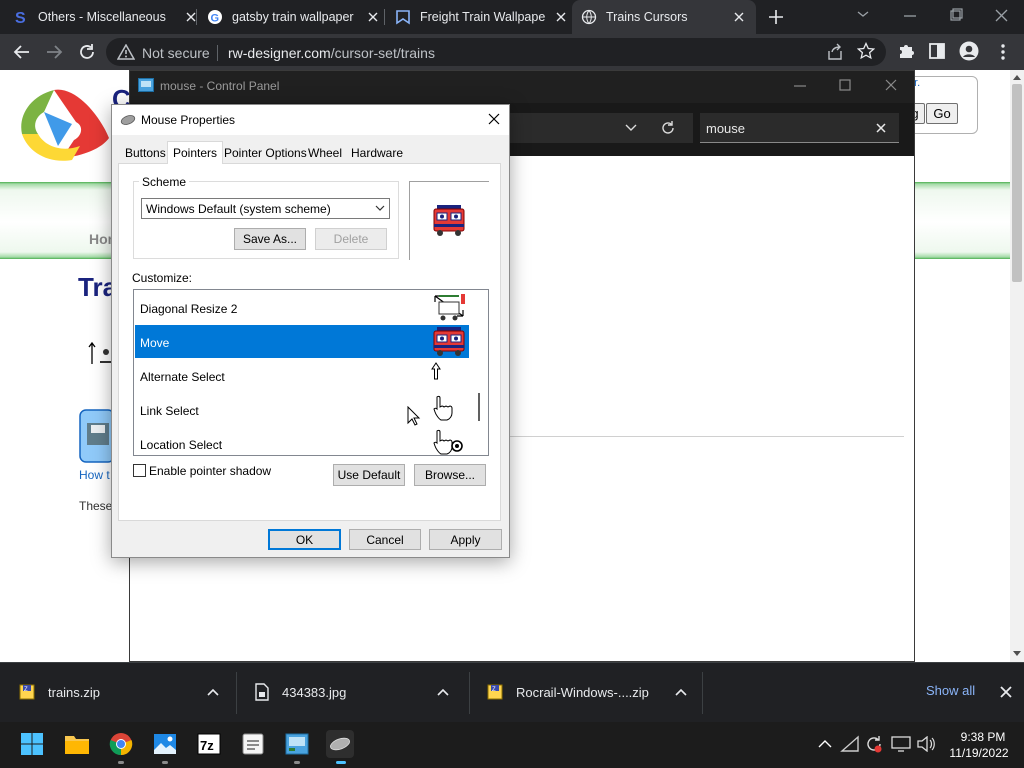 Image resolution: width=1024 pixels, height=768 pixels. I want to click on control-panel-taskbar-icon, so click(297, 744).